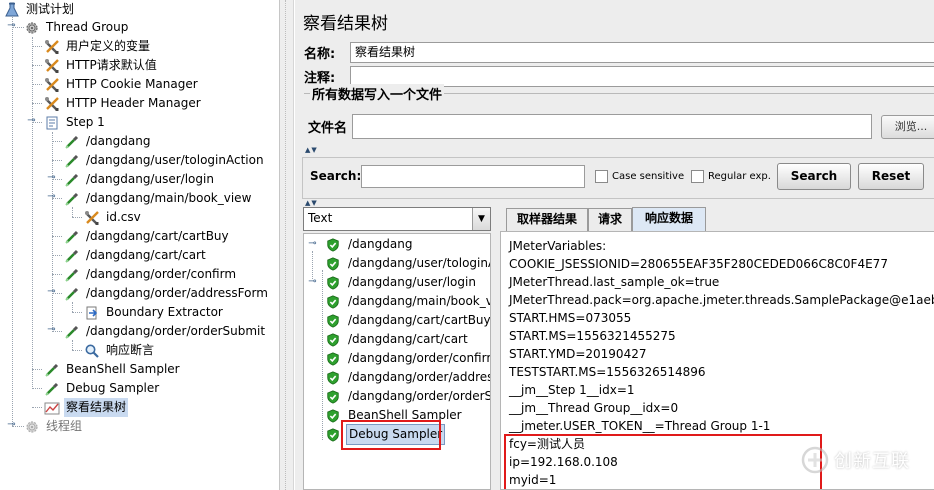 Image resolution: width=934 pixels, height=490 pixels. I want to click on collapse-handle-book-view: ⊸, so click(51, 197).